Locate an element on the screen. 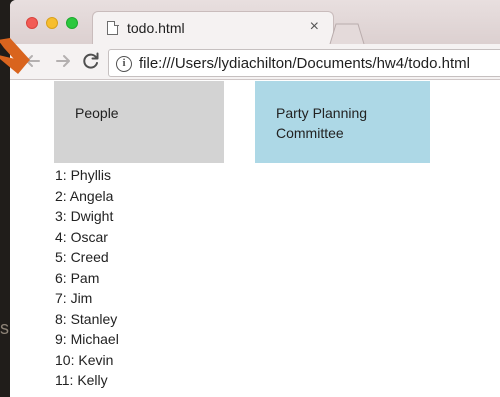 The height and width of the screenshot is (397, 500). new-tab-button is located at coordinates (347, 33).